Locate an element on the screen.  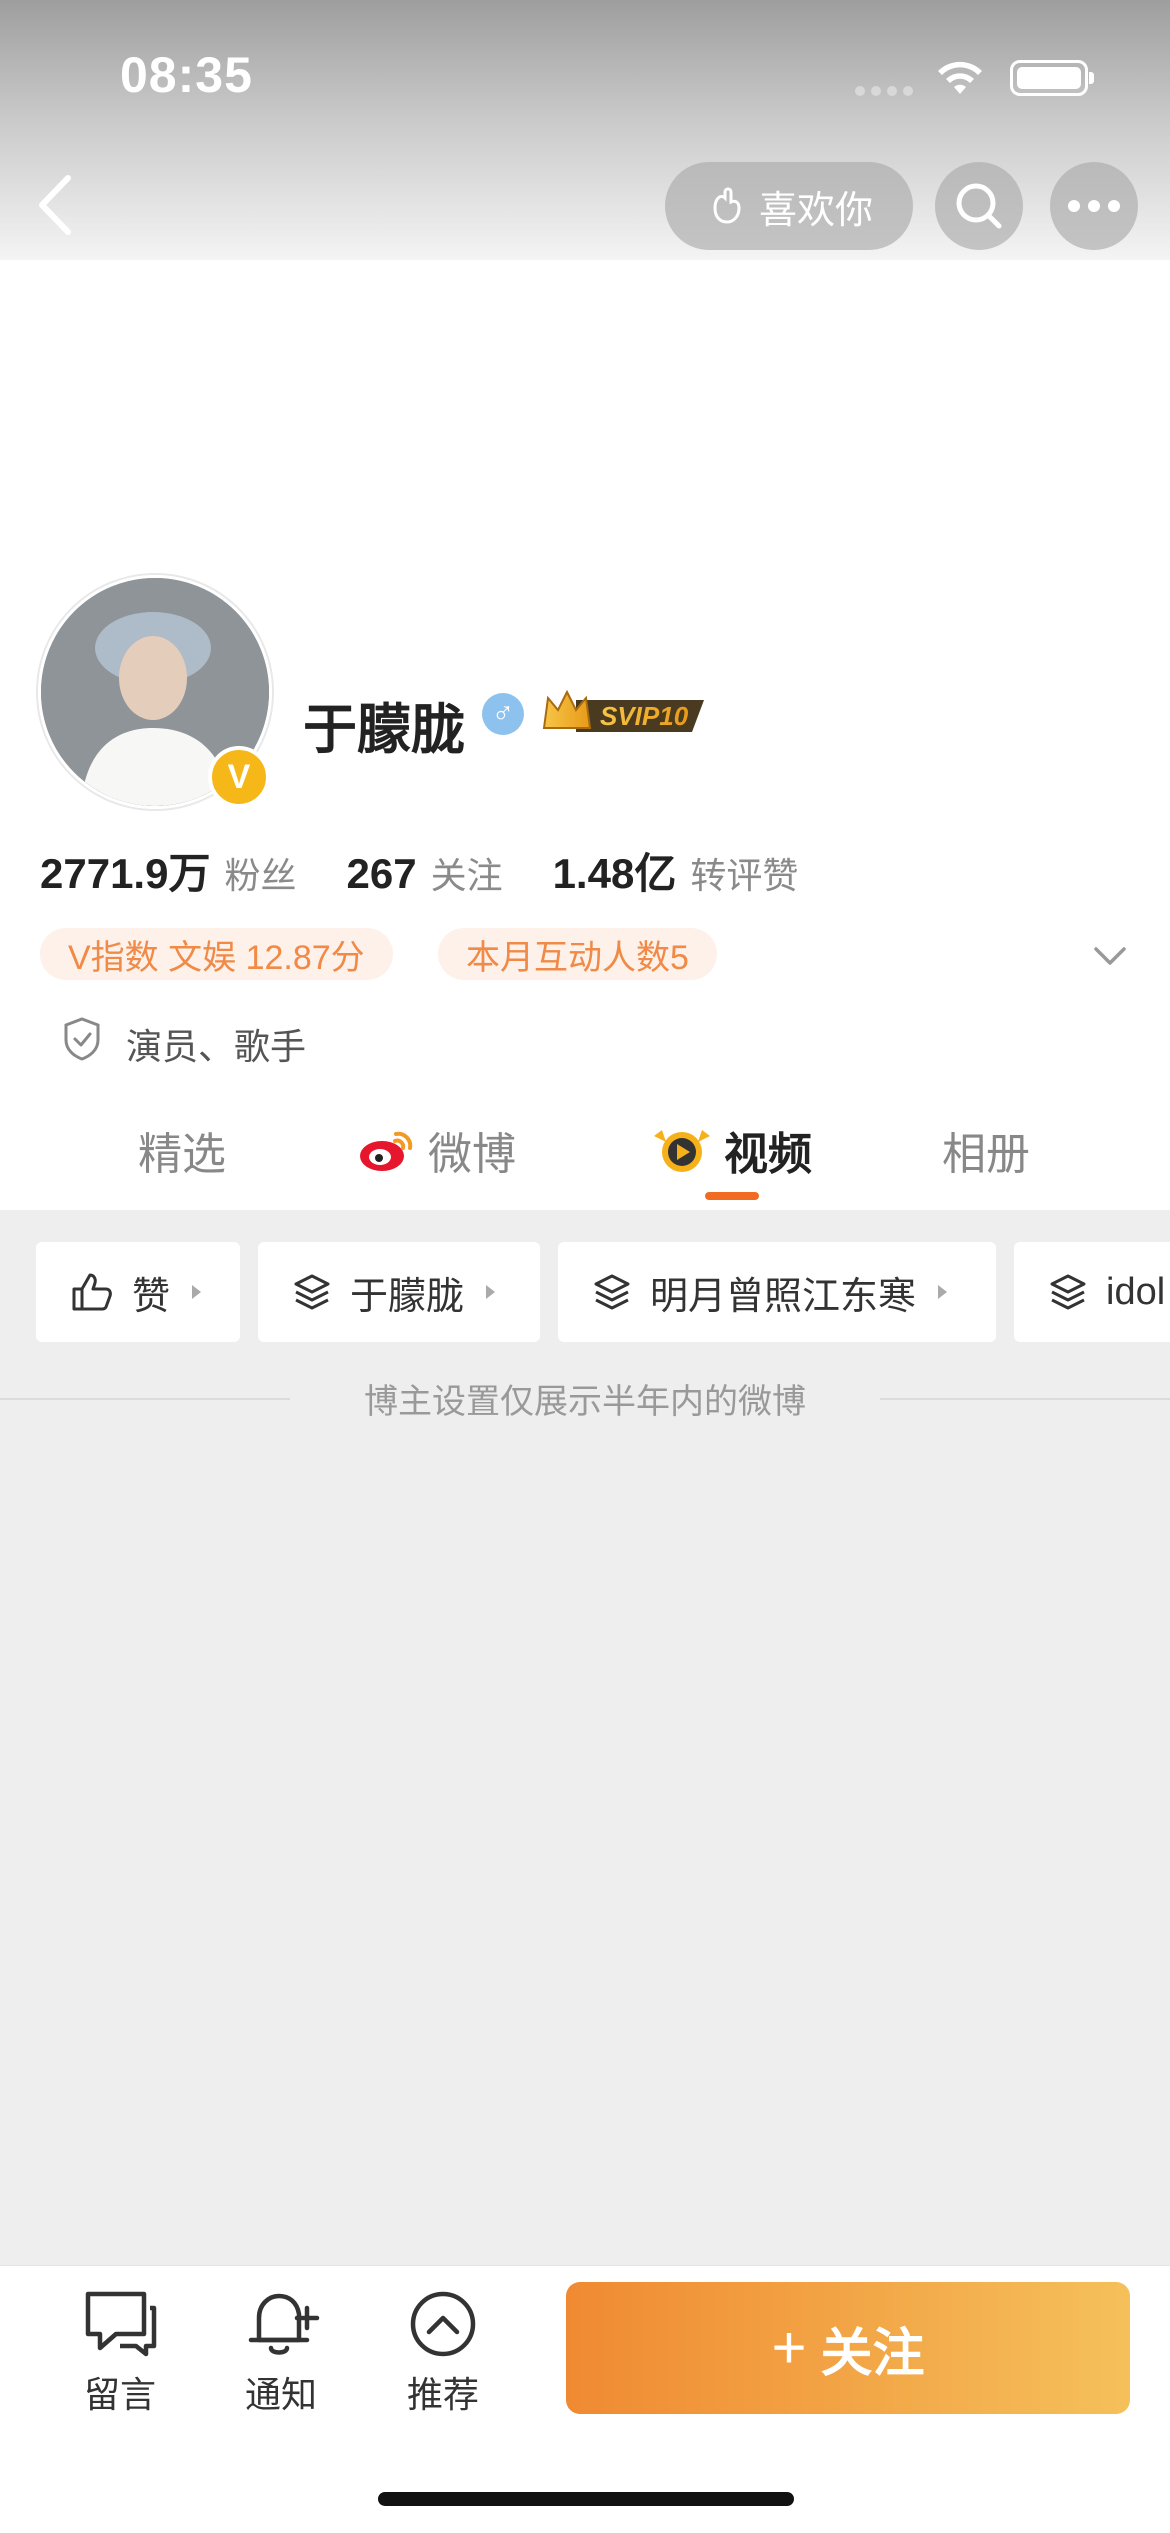
status-time: 08:35 is located at coordinates (186, 75).